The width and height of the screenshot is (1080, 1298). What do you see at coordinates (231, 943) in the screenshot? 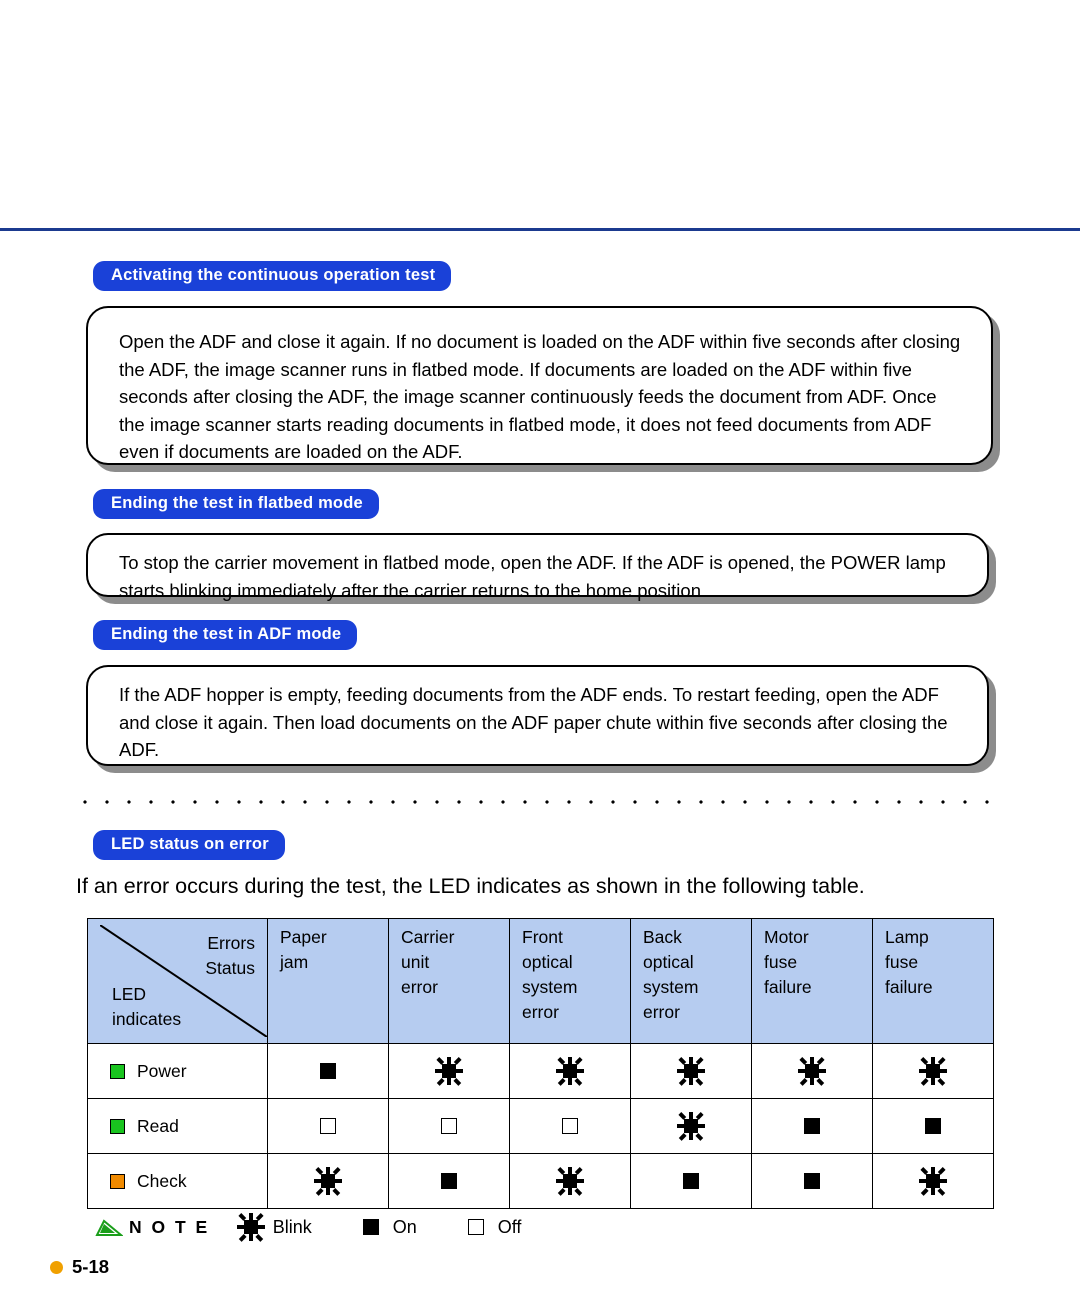
I see `corner-errors-label: Errors` at bounding box center [231, 943].